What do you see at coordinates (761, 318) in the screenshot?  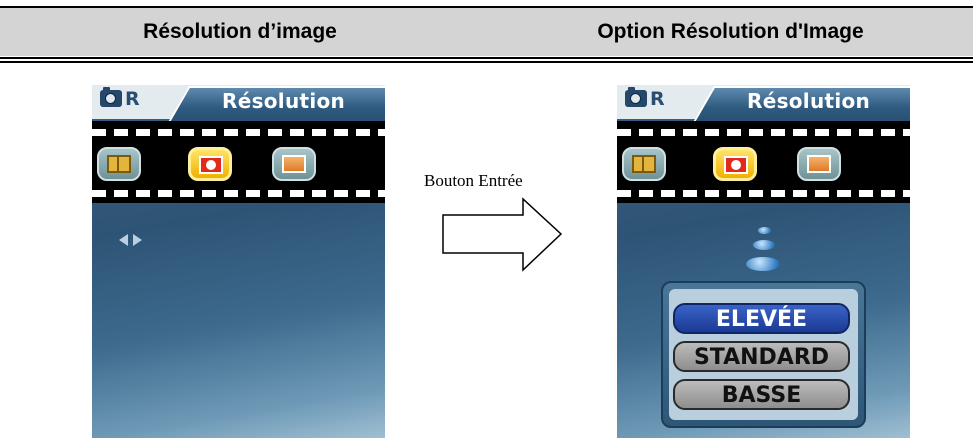 I see `option-high: ELEVÉE` at bounding box center [761, 318].